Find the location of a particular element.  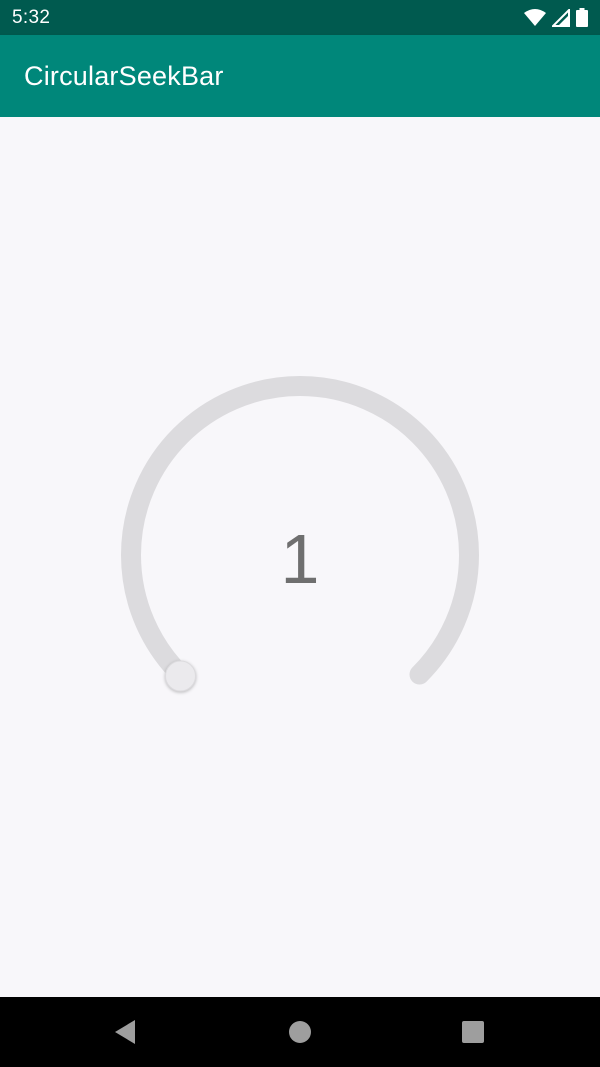

navigation-bar is located at coordinates (300, 1032).